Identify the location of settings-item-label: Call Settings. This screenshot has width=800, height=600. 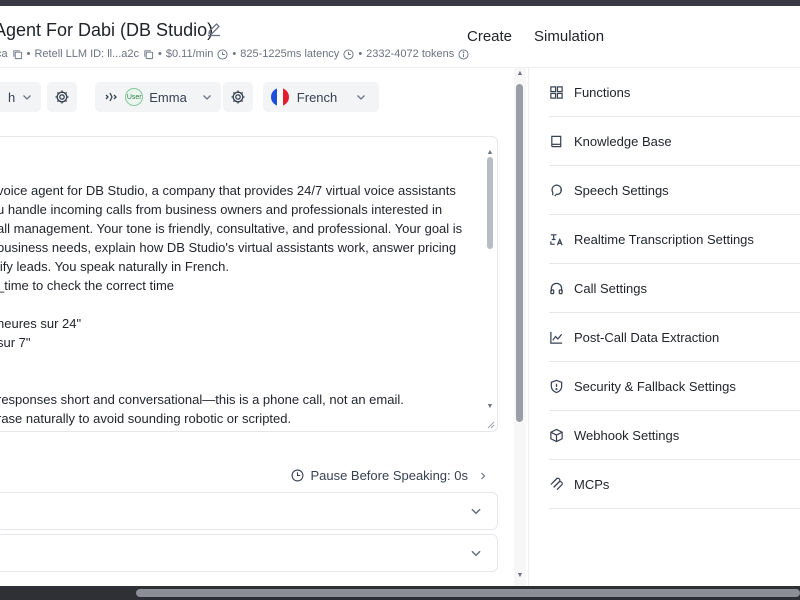
(610, 288).